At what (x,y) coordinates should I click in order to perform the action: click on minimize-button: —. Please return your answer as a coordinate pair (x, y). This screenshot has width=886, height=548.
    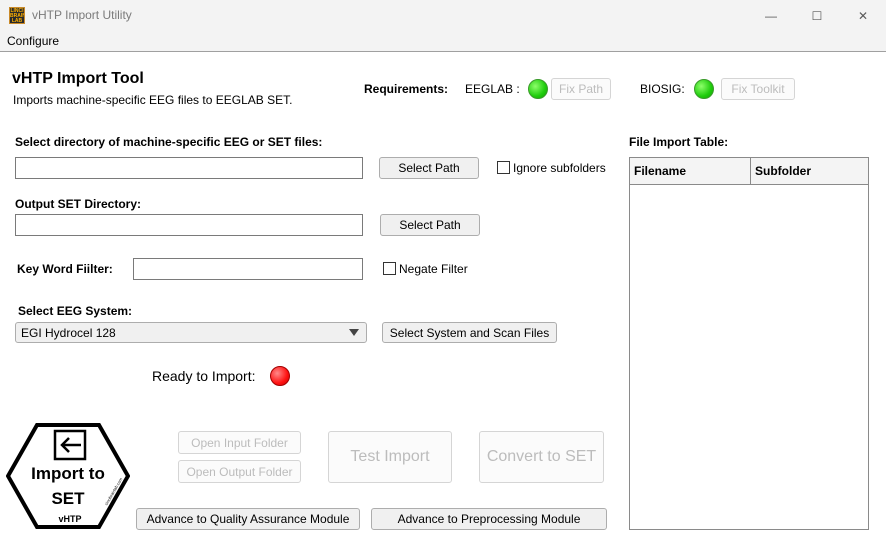
    Looking at the image, I should click on (771, 16).